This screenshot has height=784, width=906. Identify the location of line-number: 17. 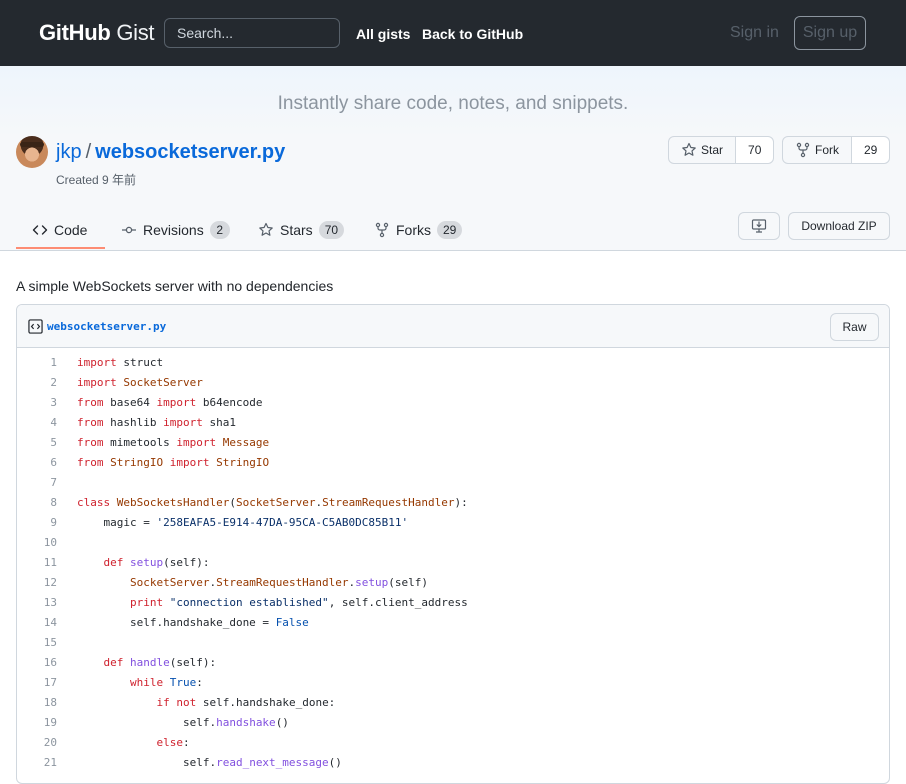
(37, 683).